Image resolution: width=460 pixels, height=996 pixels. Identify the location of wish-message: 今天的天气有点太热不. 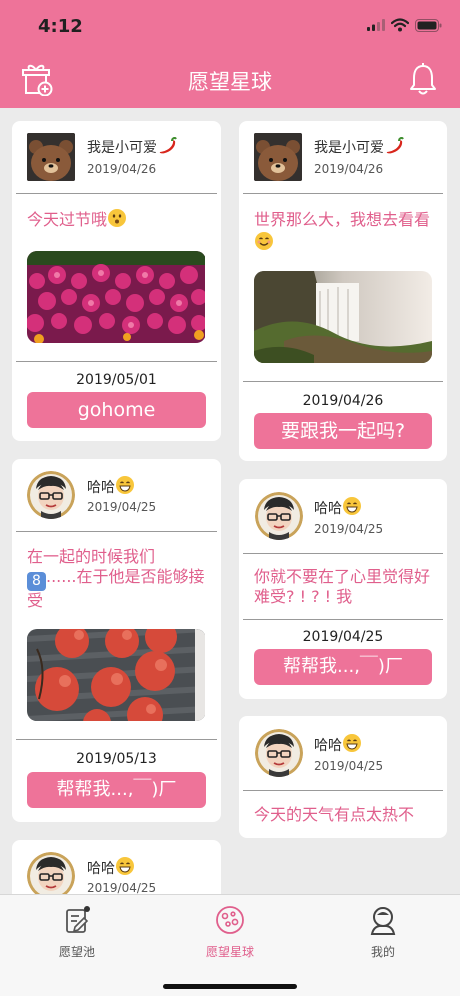
(334, 814).